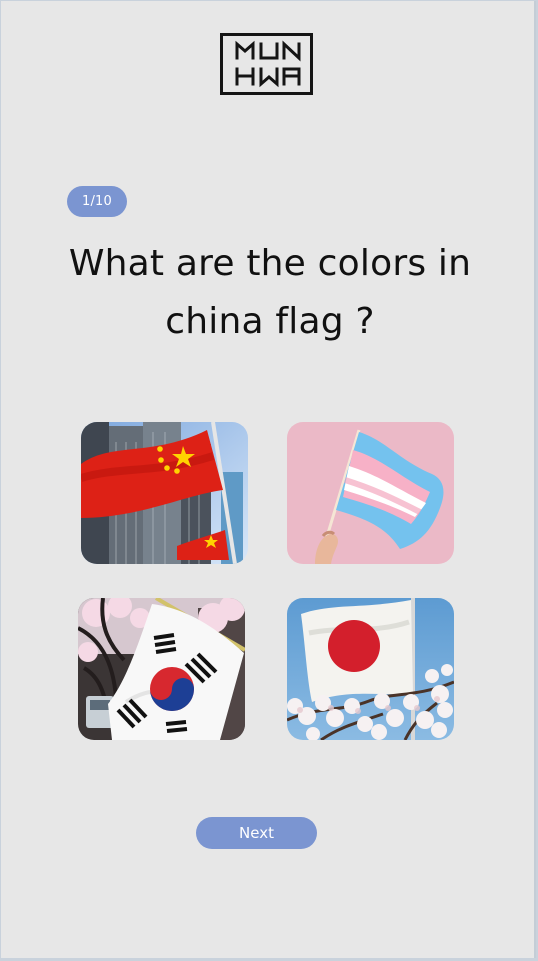 The width and height of the screenshot is (538, 961). What do you see at coordinates (270, 292) in the screenshot?
I see `question-text: What are the colors in china flag ?` at bounding box center [270, 292].